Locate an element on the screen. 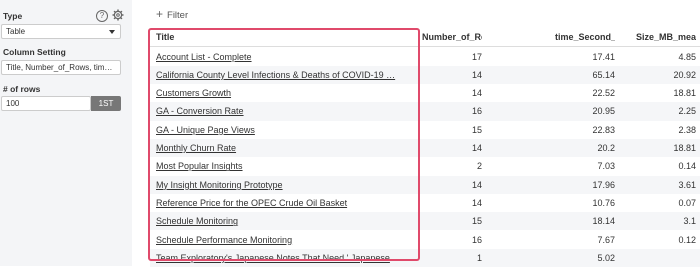 The width and height of the screenshot is (700, 267). cell-size-mb-mean: 0.12 is located at coordinates (687, 239).